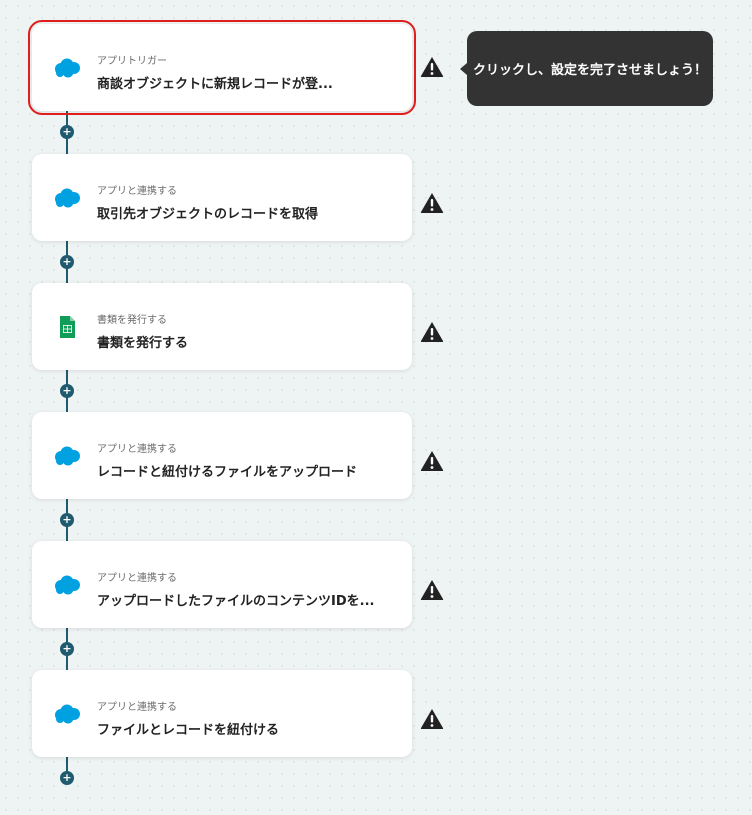  I want to click on google-sheets-icon, so click(67, 327).